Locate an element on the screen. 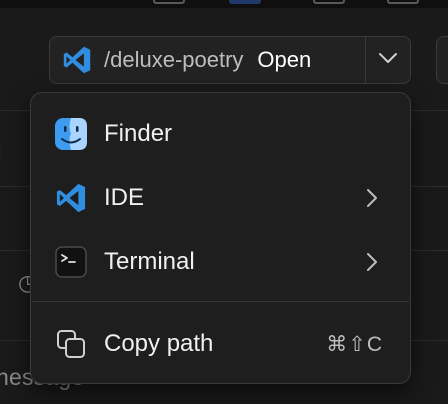 The height and width of the screenshot is (404, 448). menu-item-label: Copy path is located at coordinates (159, 343).